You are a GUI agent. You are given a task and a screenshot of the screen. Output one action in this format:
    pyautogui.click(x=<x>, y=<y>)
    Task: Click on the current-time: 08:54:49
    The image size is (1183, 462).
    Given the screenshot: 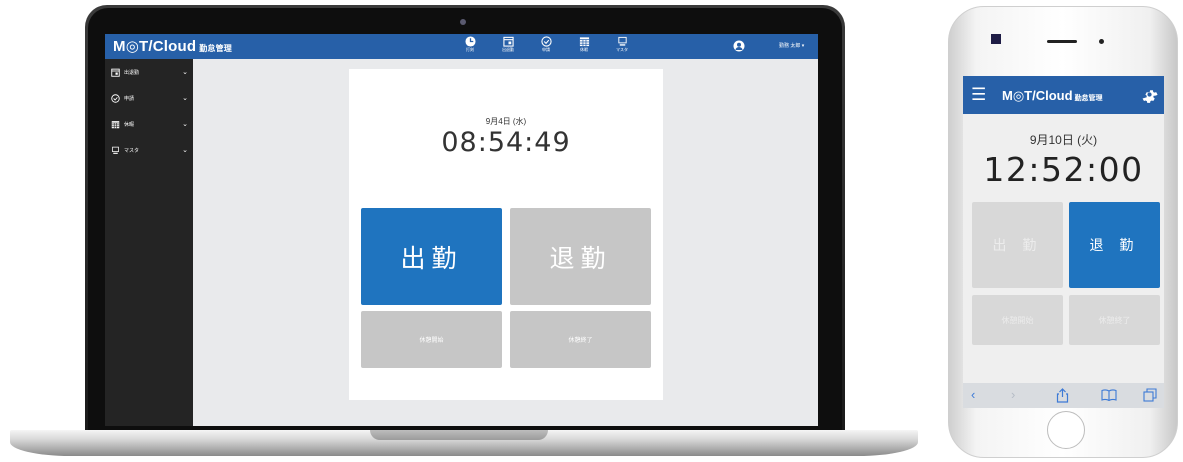 What is the action you would take?
    pyautogui.click(x=506, y=142)
    